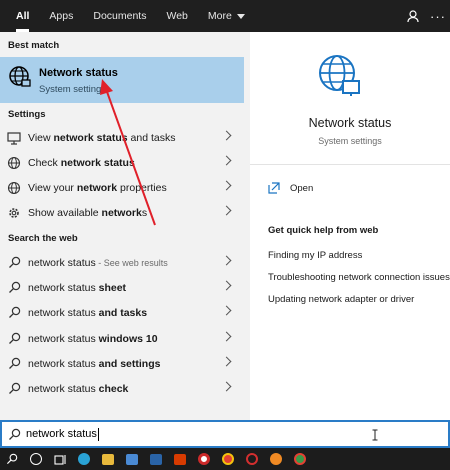 This screenshot has height=470, width=450. Describe the element at coordinates (350, 123) in the screenshot. I see `preview-title: Network status` at that location.